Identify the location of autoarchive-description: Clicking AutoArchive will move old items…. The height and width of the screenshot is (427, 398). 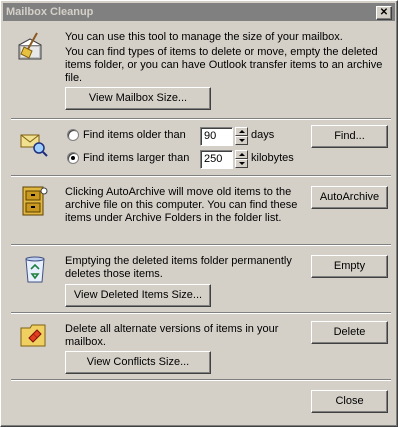
(181, 205).